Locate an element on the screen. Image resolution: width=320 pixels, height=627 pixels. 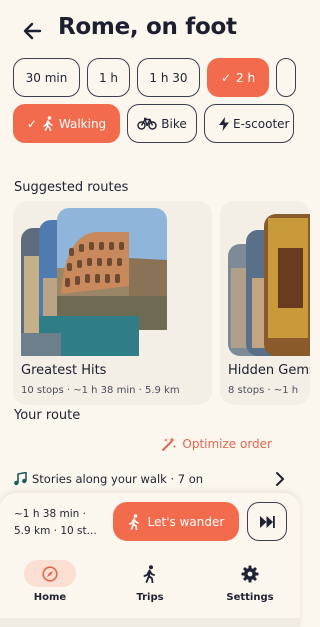
nav-label-trips: Trips is located at coordinates (150, 597).